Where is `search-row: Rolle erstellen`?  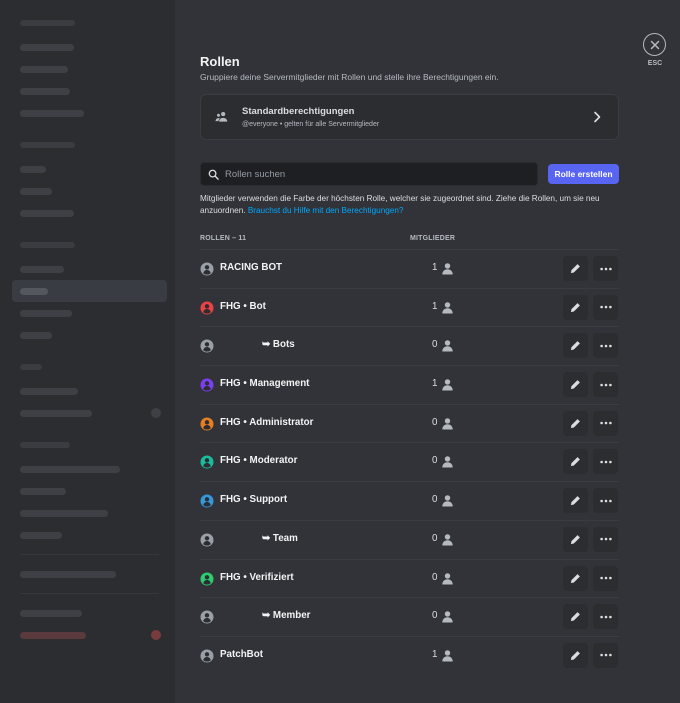 search-row: Rolle erstellen is located at coordinates (409, 174).